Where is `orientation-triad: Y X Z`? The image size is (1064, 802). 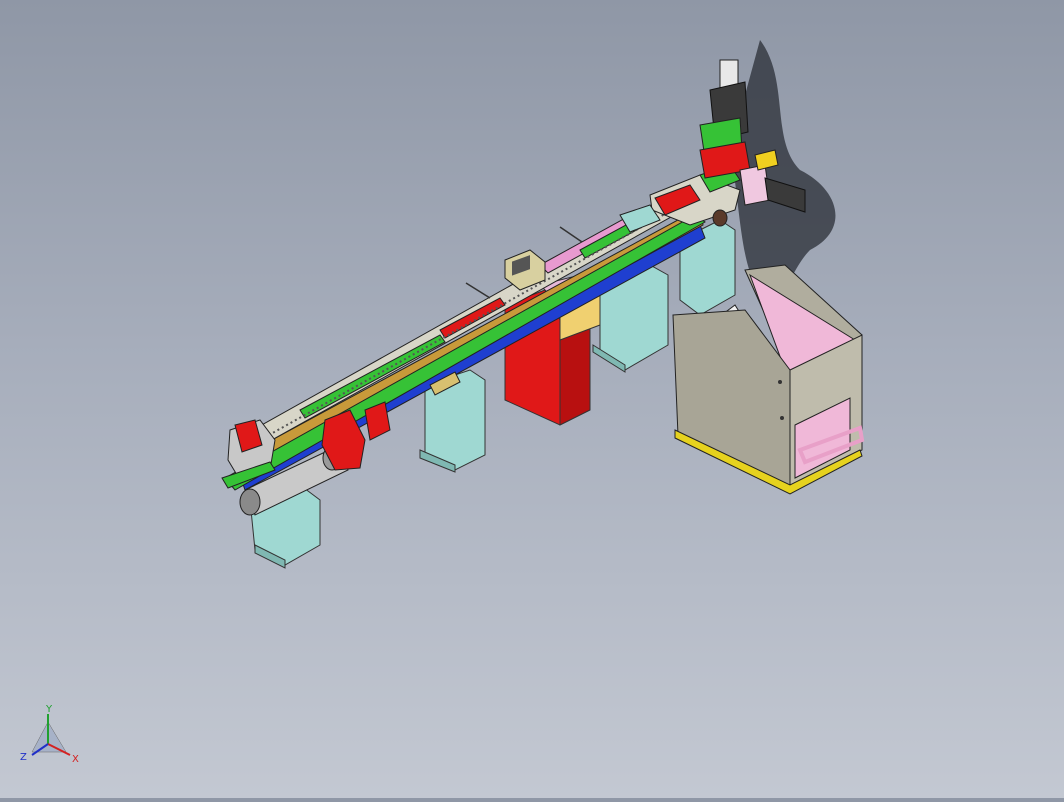
orientation-triad: Y X Z is located at coordinates (53, 735).